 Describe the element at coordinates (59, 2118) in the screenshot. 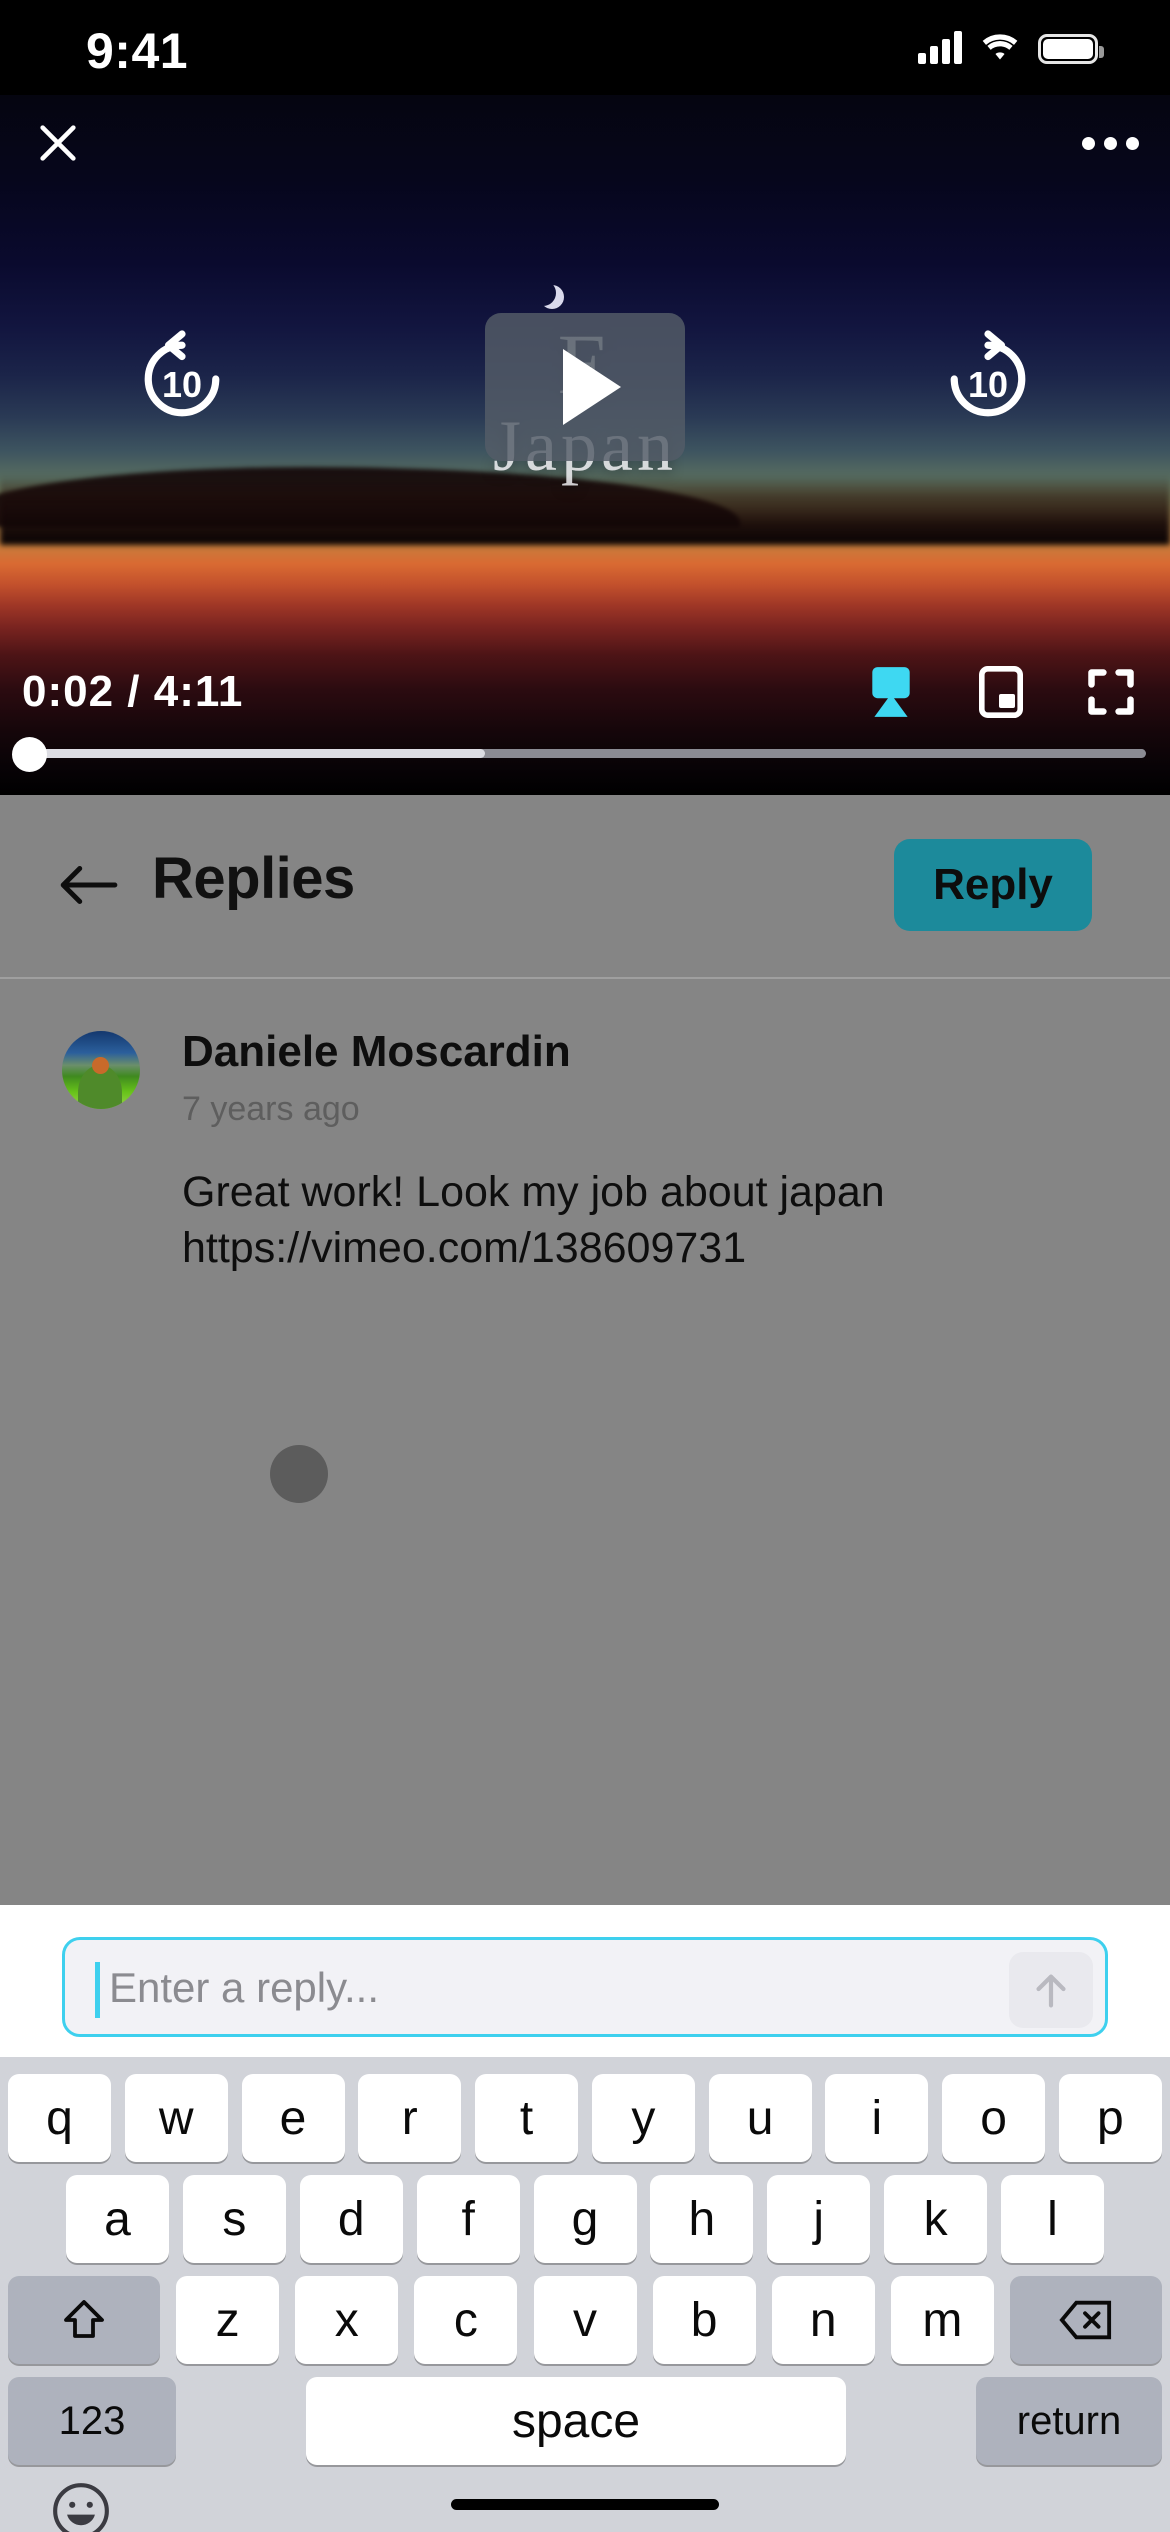

I see `key-q: q` at that location.